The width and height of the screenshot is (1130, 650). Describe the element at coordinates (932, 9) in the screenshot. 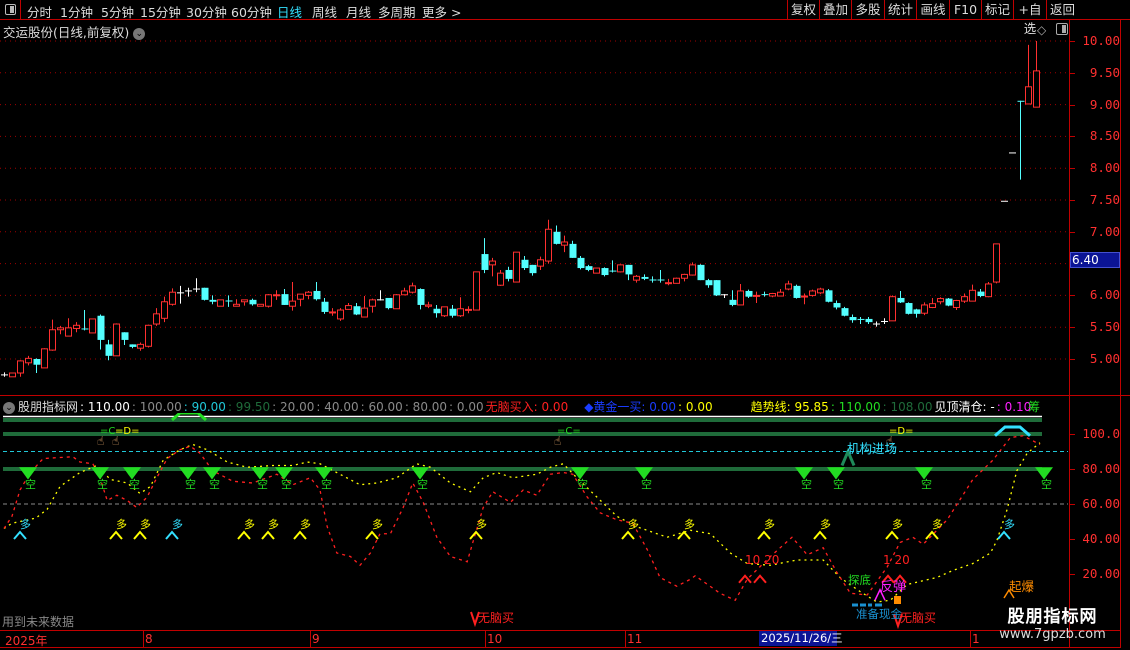

I see `toolbar-button-4: 画线` at that location.